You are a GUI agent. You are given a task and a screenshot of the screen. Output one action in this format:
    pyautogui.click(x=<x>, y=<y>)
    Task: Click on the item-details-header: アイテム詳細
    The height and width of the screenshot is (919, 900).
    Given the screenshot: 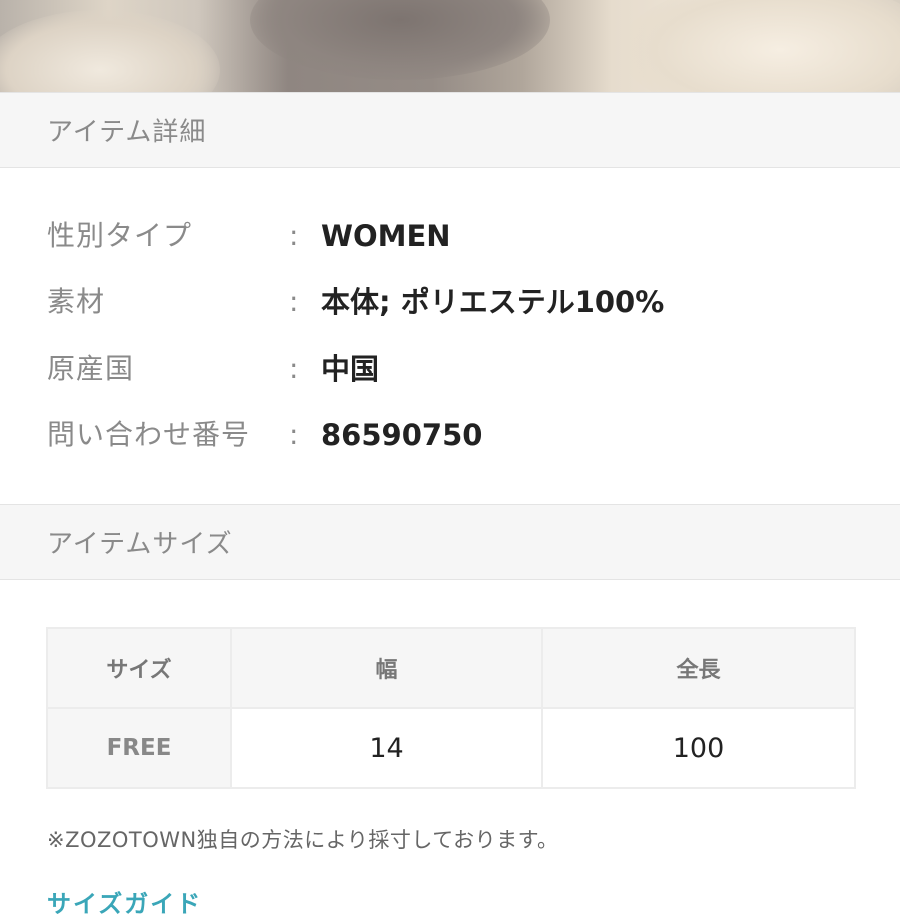 What is the action you would take?
    pyautogui.click(x=450, y=130)
    